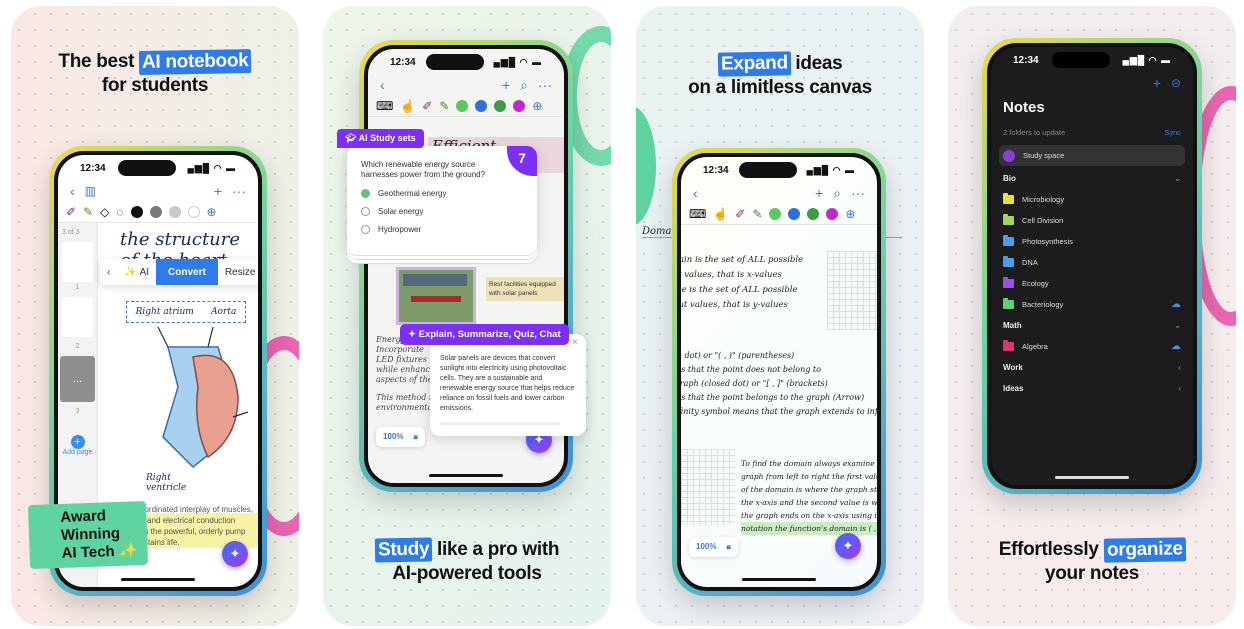 The height and width of the screenshot is (629, 1244). Describe the element at coordinates (1172, 132) in the screenshot. I see `sync-button: Sync` at that location.